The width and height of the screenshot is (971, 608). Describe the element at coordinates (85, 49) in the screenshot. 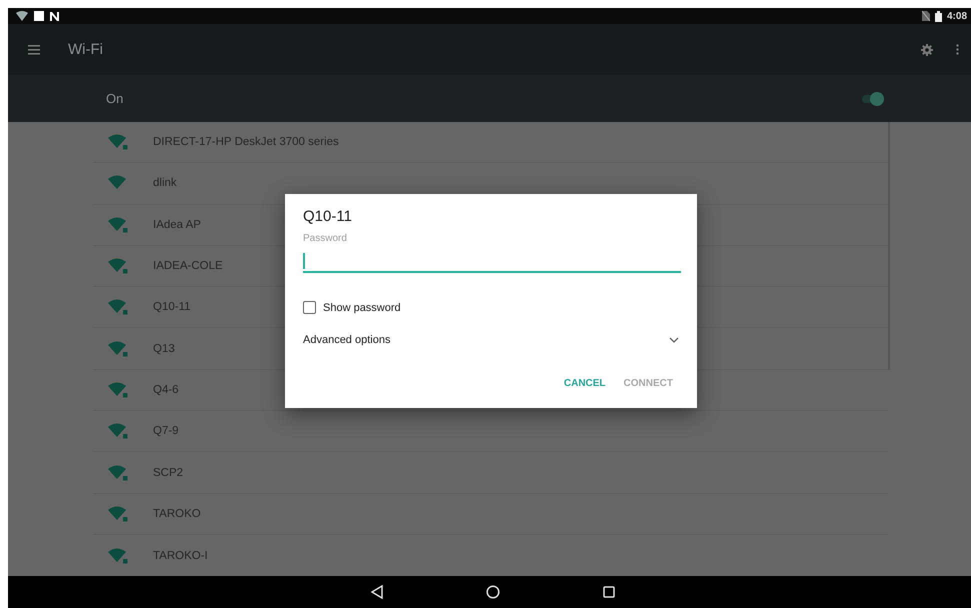

I see `toolbar-title: Wi-Fi` at that location.